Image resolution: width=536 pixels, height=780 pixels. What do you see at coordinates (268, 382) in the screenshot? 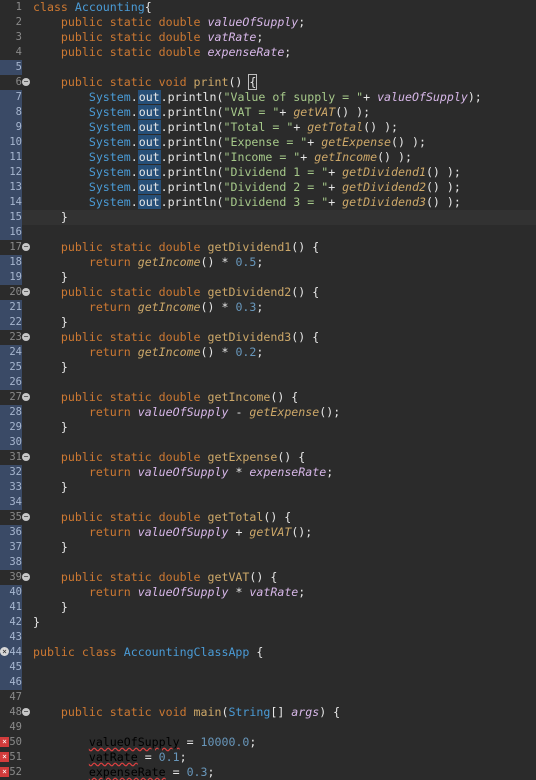
I see `code-line: 26` at bounding box center [268, 382].